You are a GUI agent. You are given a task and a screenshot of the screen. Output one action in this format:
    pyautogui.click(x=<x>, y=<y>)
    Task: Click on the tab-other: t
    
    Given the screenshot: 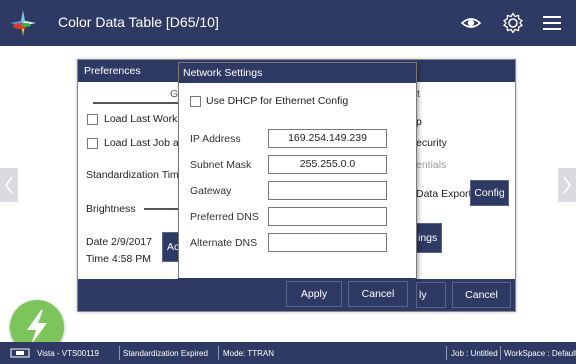 What is the action you would take?
    pyautogui.click(x=418, y=94)
    